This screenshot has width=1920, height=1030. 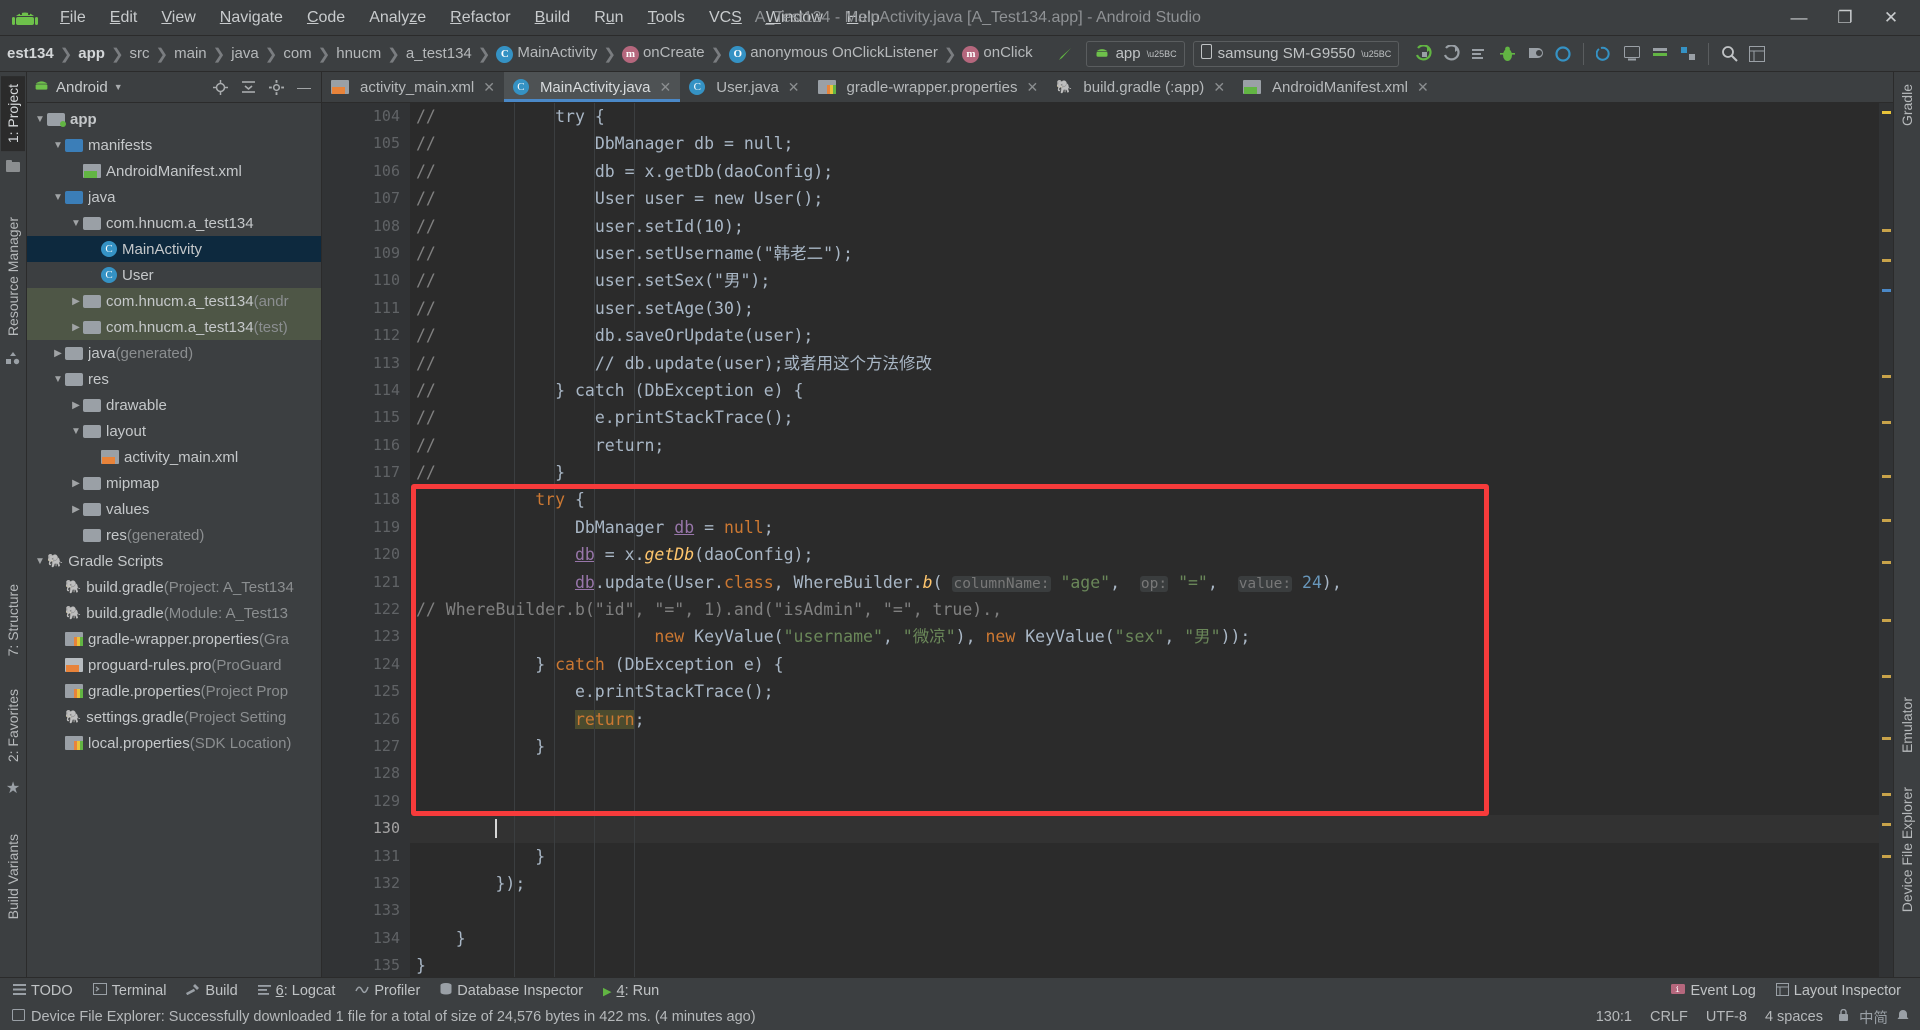 What do you see at coordinates (375, 746) in the screenshot?
I see `line-number: 127⊖` at bounding box center [375, 746].